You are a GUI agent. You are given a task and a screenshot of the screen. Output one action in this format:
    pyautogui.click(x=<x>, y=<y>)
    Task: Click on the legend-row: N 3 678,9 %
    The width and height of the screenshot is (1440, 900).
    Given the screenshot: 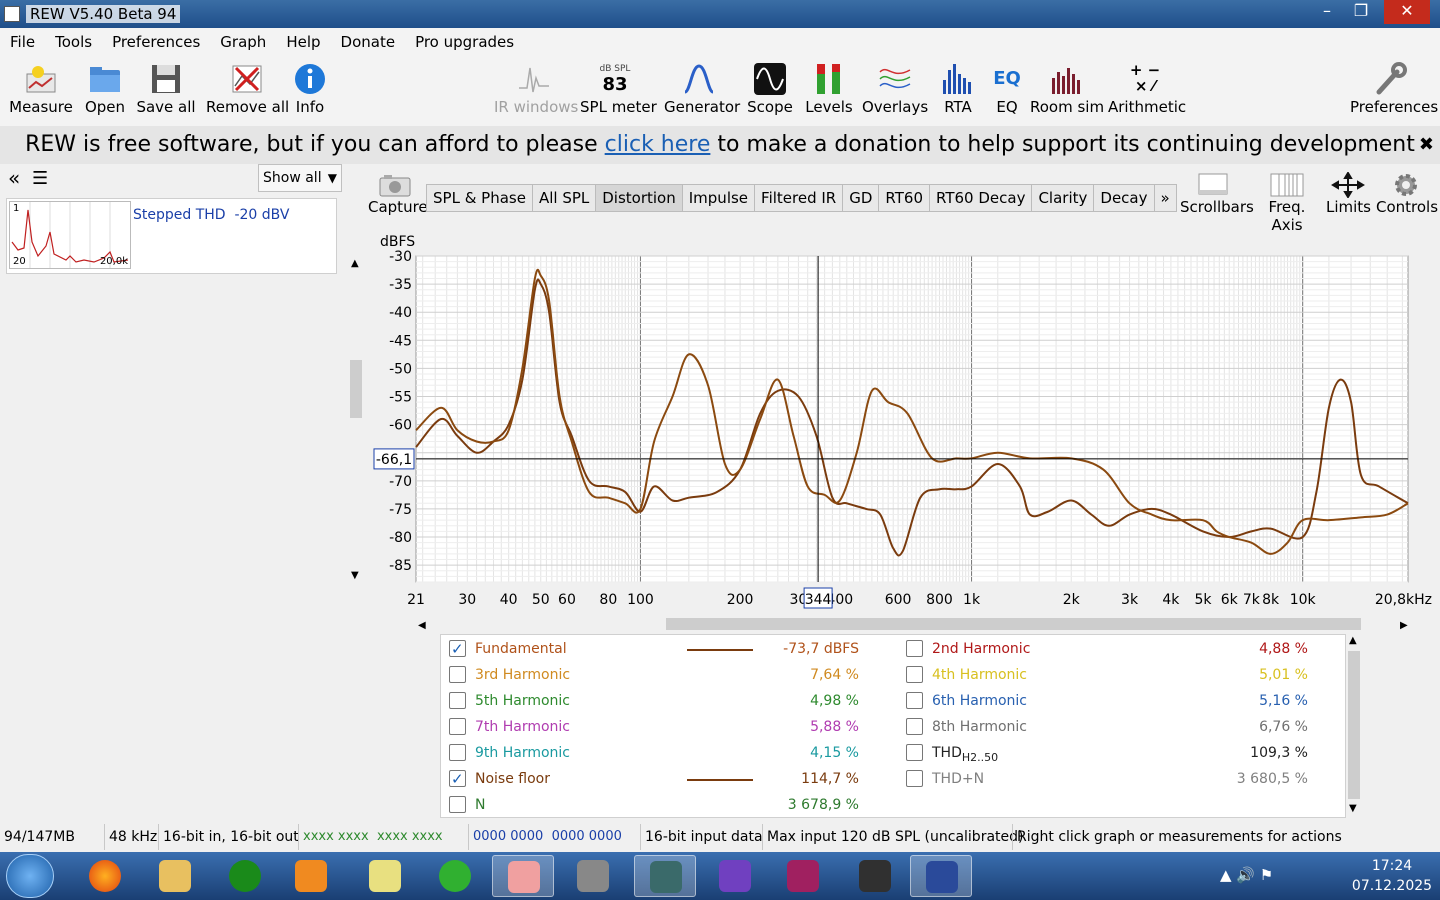 What is the action you would take?
    pyautogui.click(x=650, y=805)
    